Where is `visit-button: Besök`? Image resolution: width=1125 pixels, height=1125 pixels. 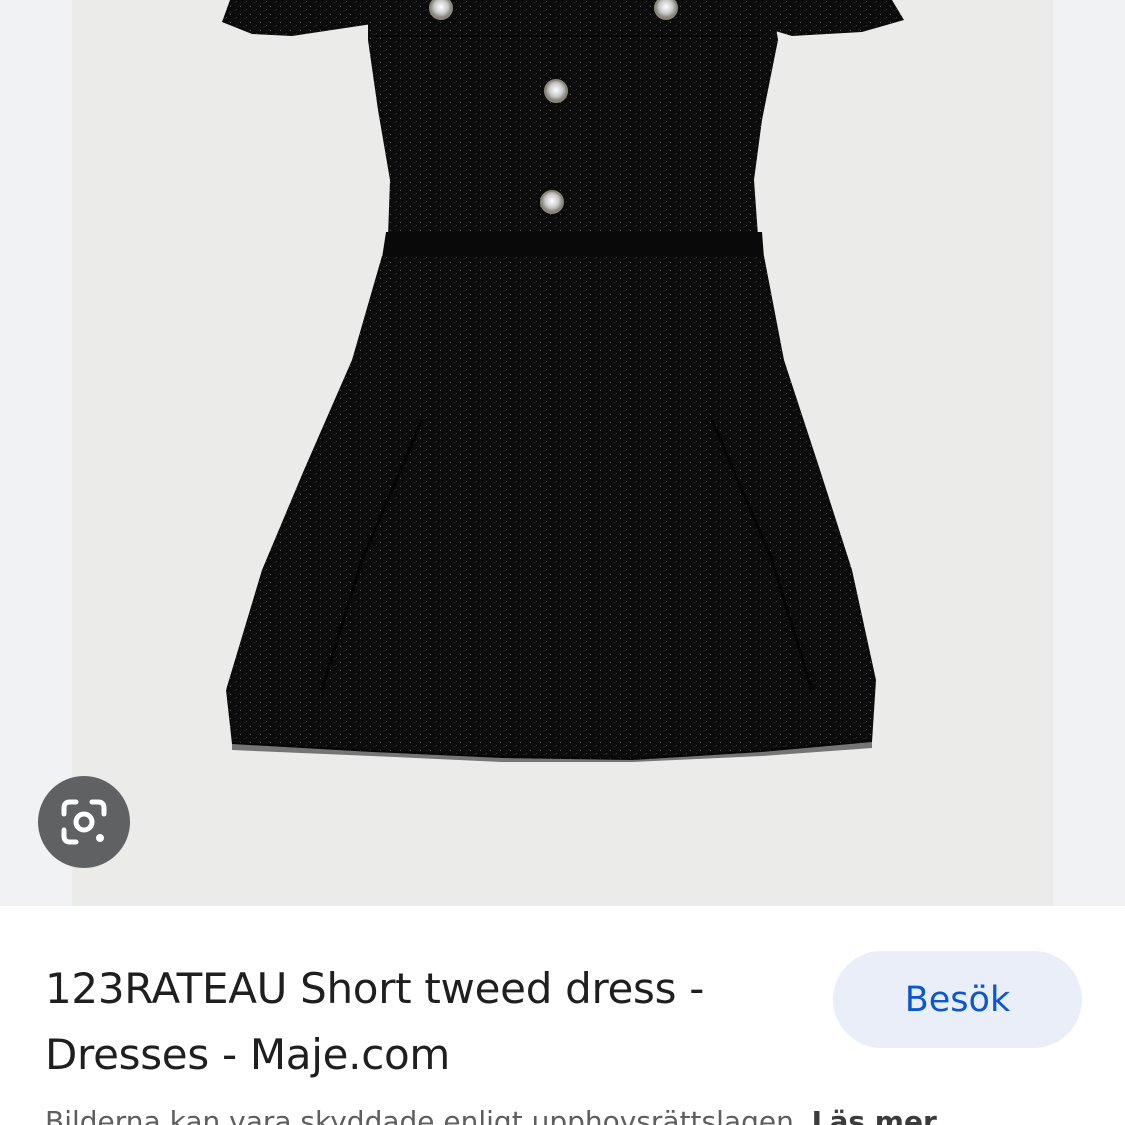
visit-button: Besök is located at coordinates (957, 999).